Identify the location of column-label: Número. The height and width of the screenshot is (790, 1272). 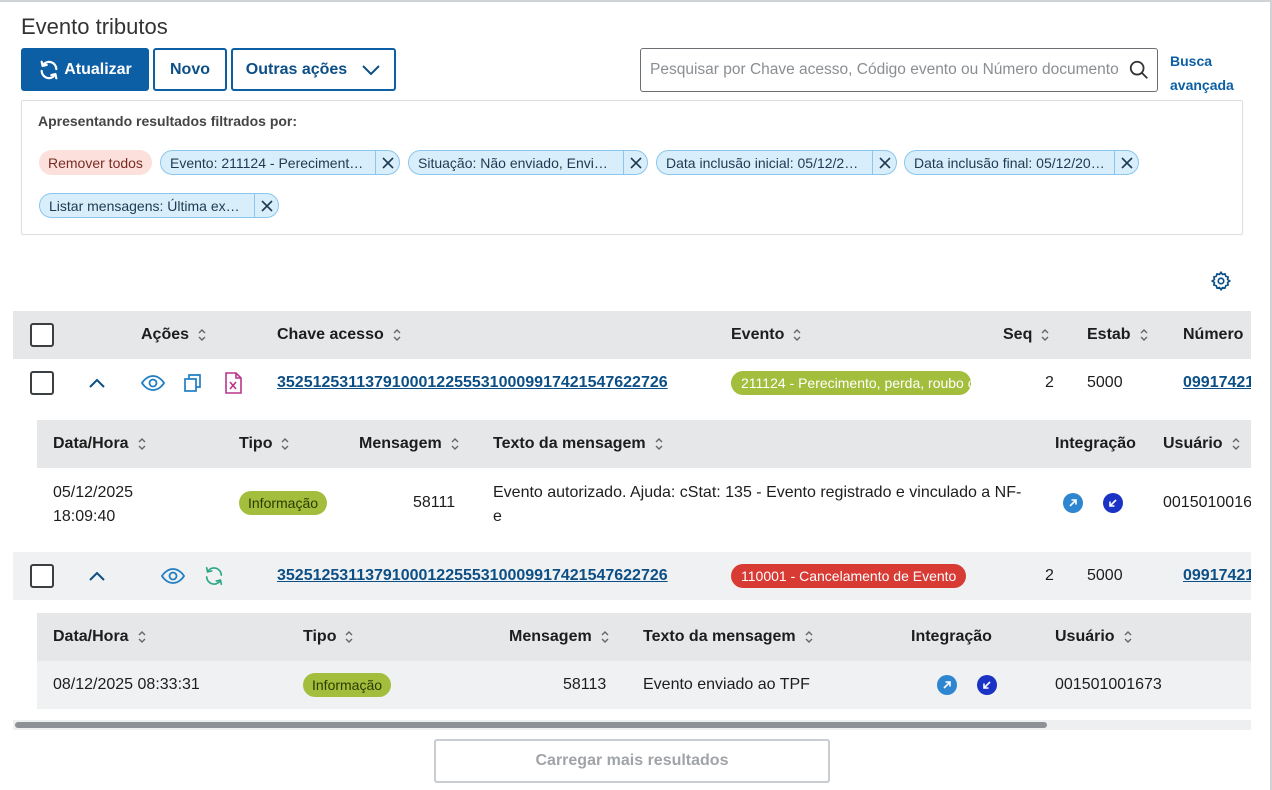
(1213, 334).